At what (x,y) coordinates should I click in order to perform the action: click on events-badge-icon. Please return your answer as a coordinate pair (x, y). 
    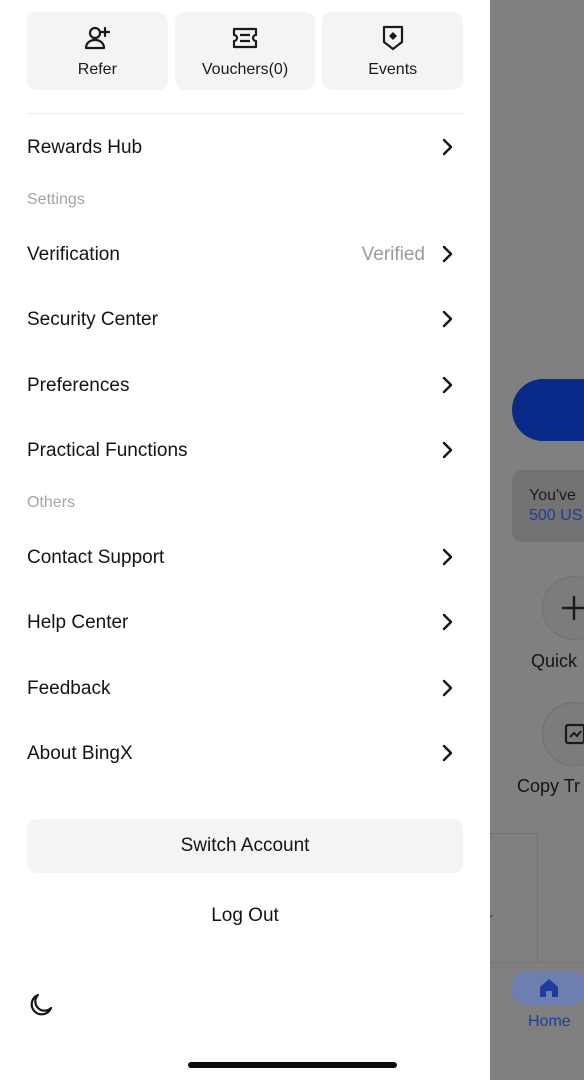
    Looking at the image, I should click on (392, 38).